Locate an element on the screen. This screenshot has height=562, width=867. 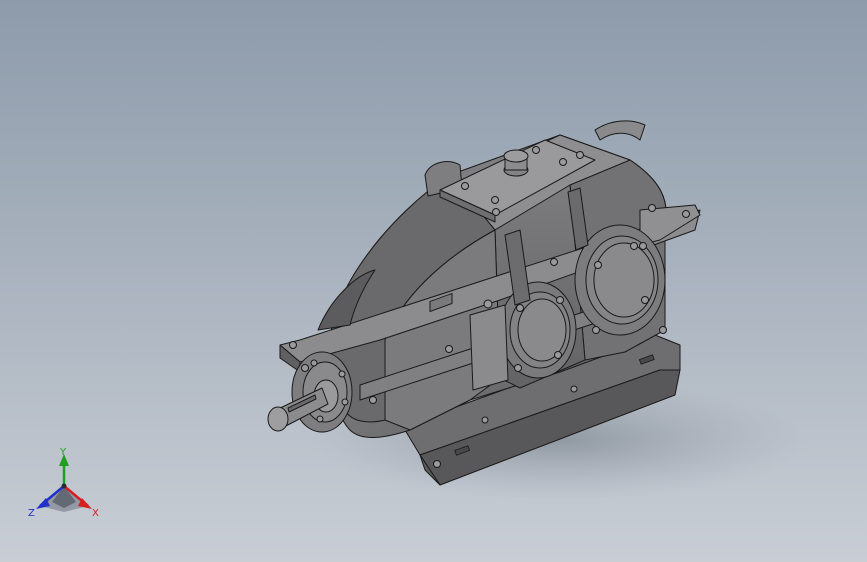
breather-plug-top is located at coordinates (516, 156).